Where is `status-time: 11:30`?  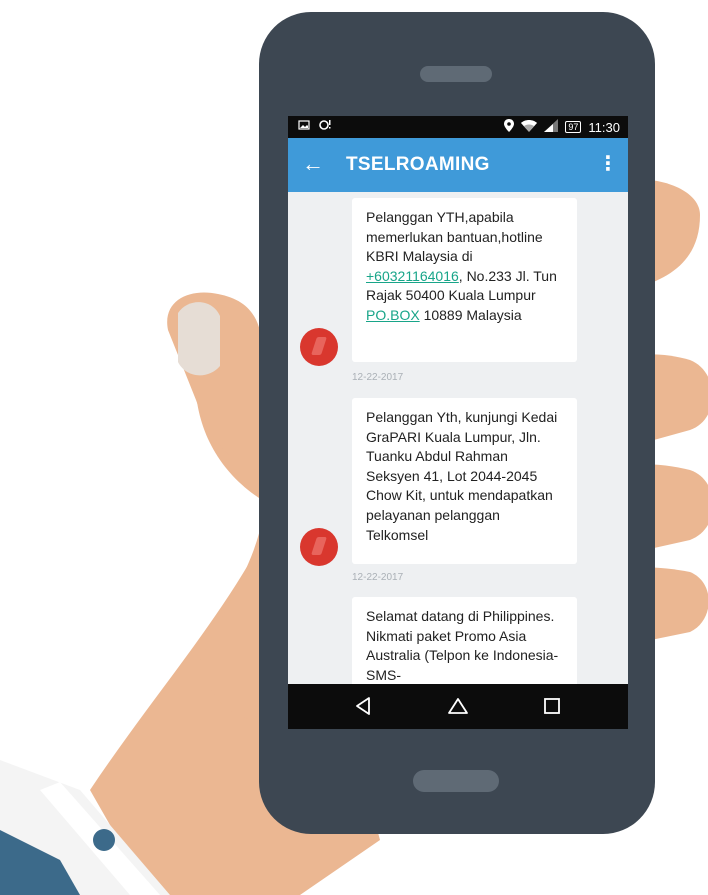
status-time: 11:30 is located at coordinates (604, 127).